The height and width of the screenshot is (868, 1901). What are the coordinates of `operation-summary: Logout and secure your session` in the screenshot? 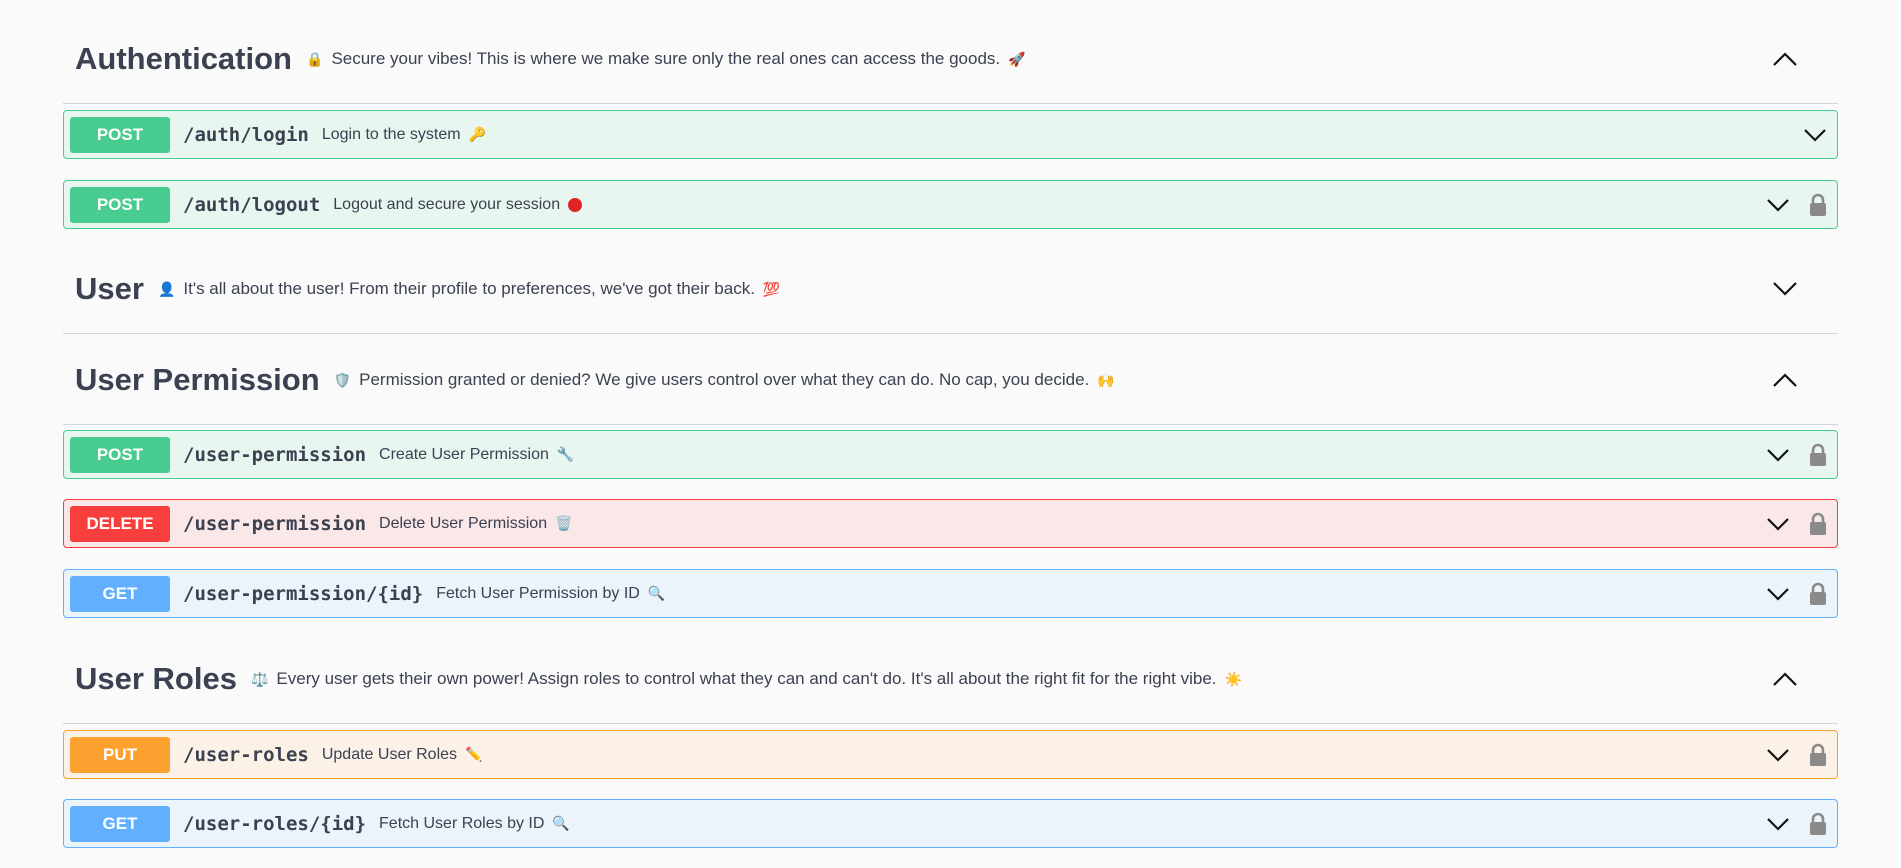 It's located at (458, 204).